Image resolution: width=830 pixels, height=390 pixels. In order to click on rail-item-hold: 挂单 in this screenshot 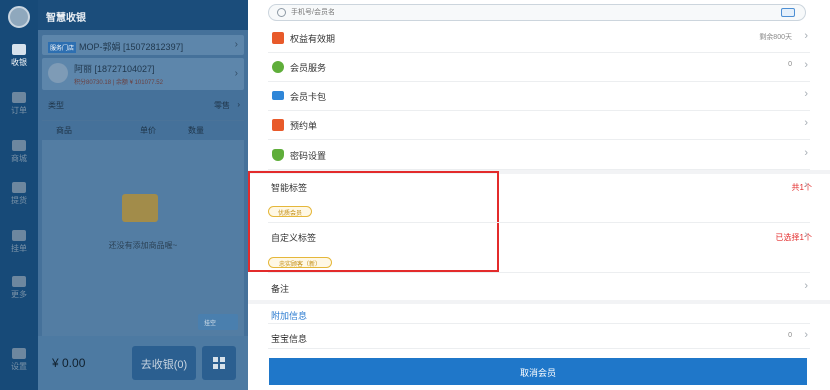, I will do `click(19, 242)`.